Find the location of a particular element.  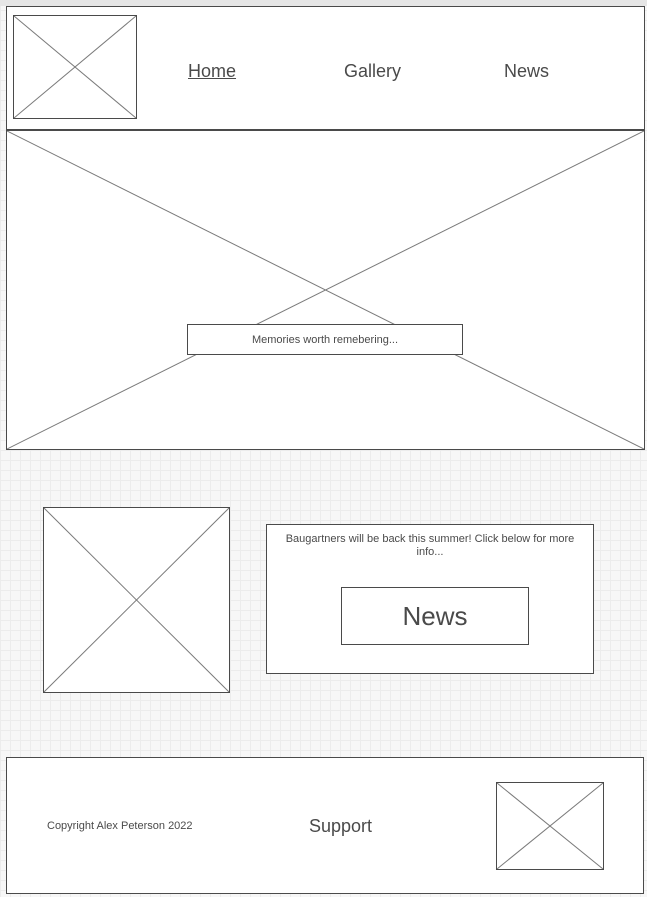

footer-image-placeholder is located at coordinates (550, 826).